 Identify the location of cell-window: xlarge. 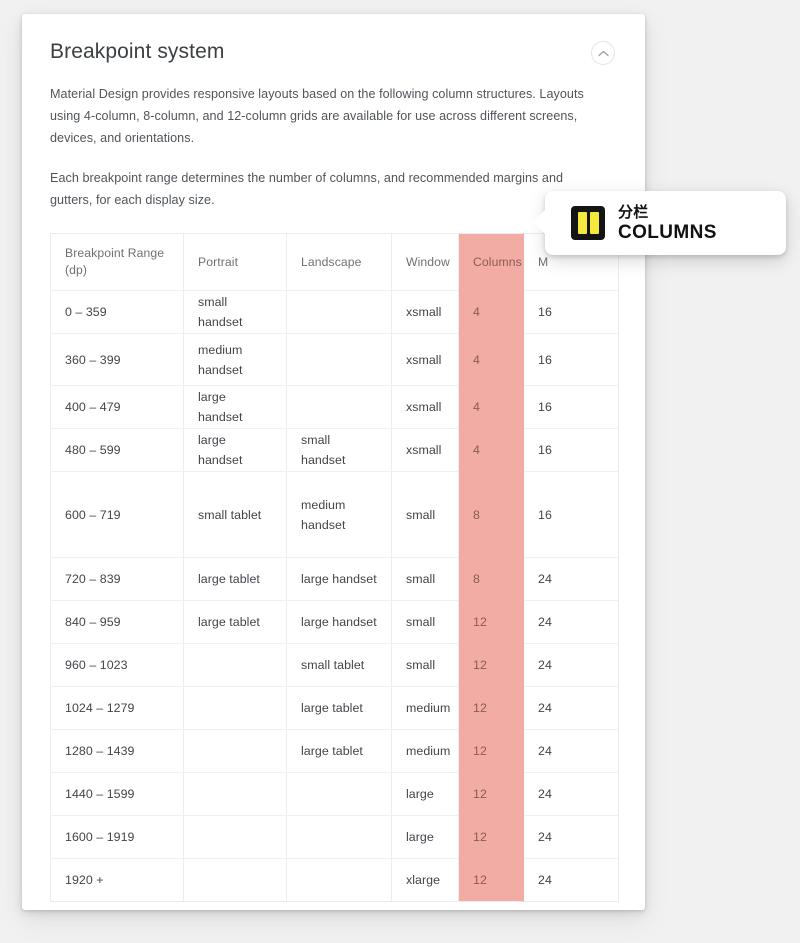
(425, 880).